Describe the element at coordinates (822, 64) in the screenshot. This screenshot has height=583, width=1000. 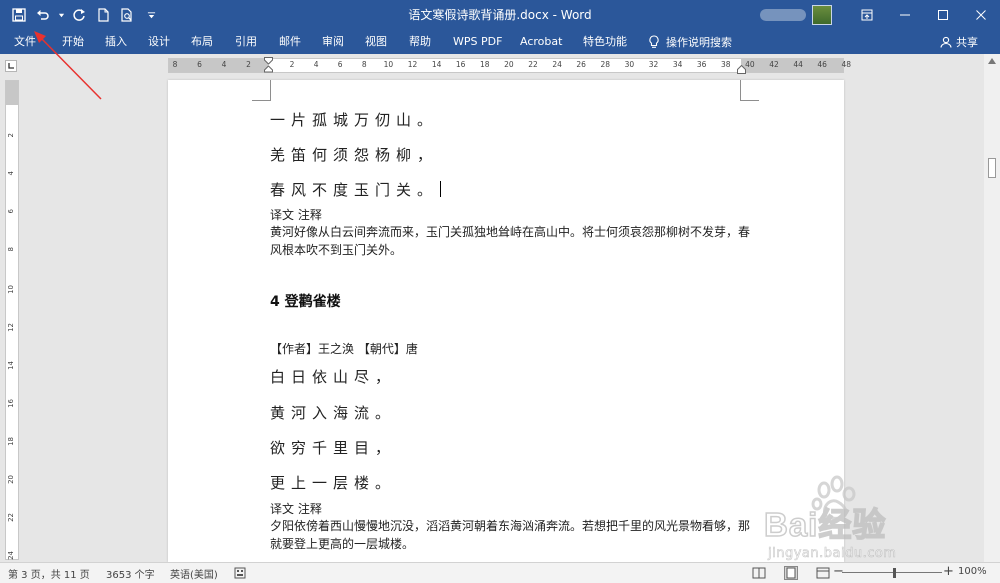
I see `ruler-tick-label: 46` at that location.